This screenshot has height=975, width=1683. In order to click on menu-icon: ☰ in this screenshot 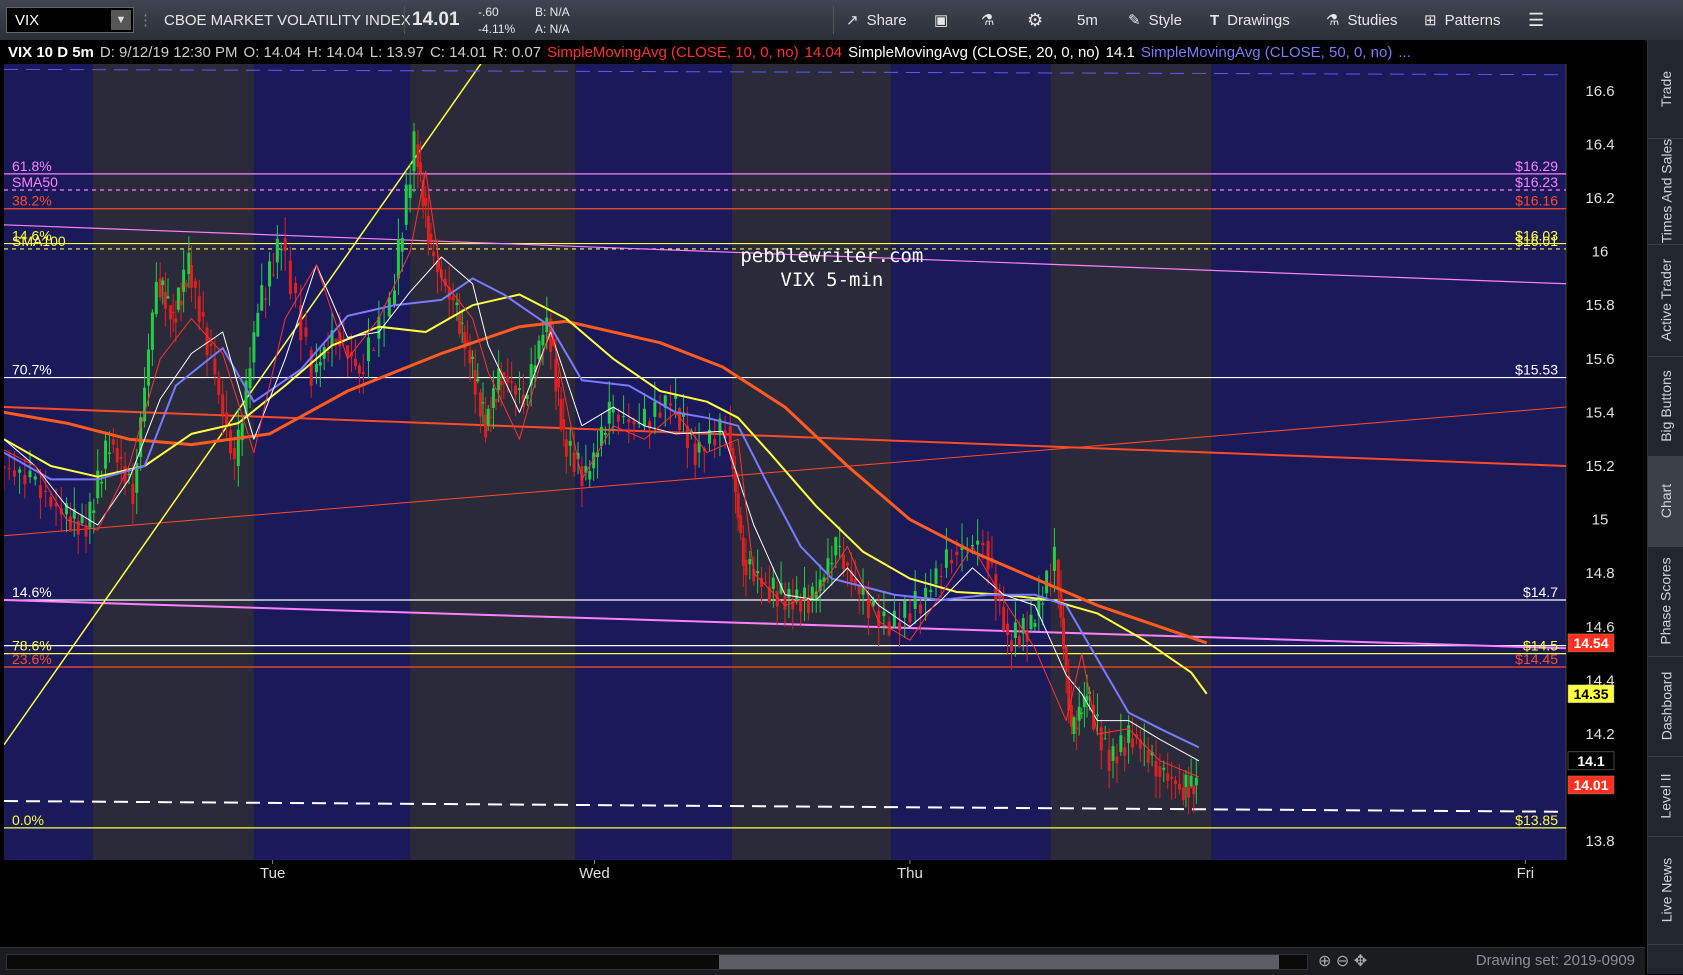, I will do `click(1536, 20)`.